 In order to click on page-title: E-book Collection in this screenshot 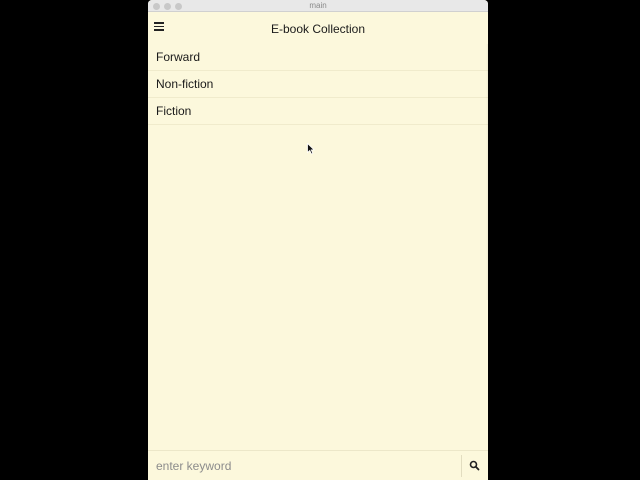, I will do `click(318, 29)`.